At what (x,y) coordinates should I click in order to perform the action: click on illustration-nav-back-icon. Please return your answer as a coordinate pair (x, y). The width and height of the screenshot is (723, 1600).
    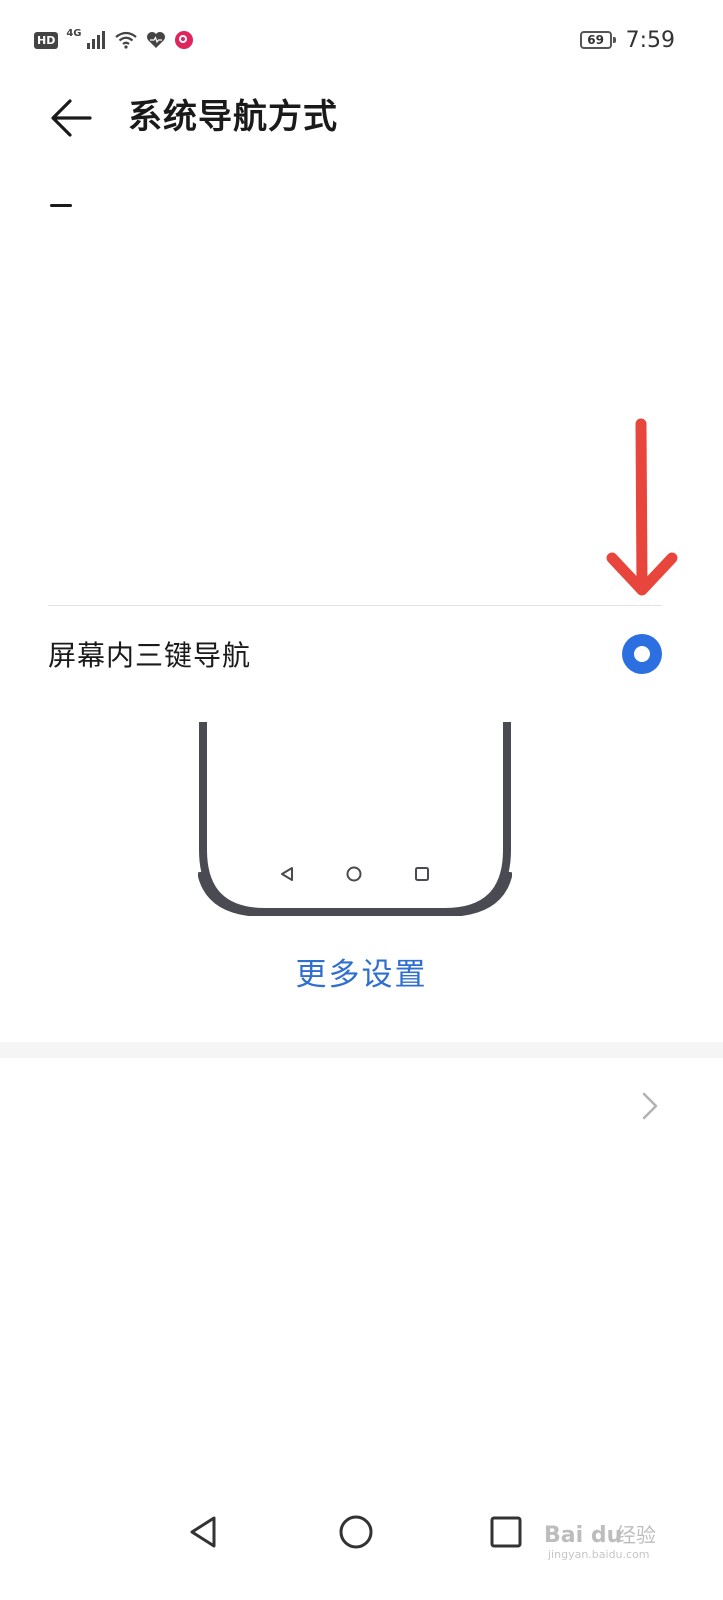
    Looking at the image, I should click on (287, 874).